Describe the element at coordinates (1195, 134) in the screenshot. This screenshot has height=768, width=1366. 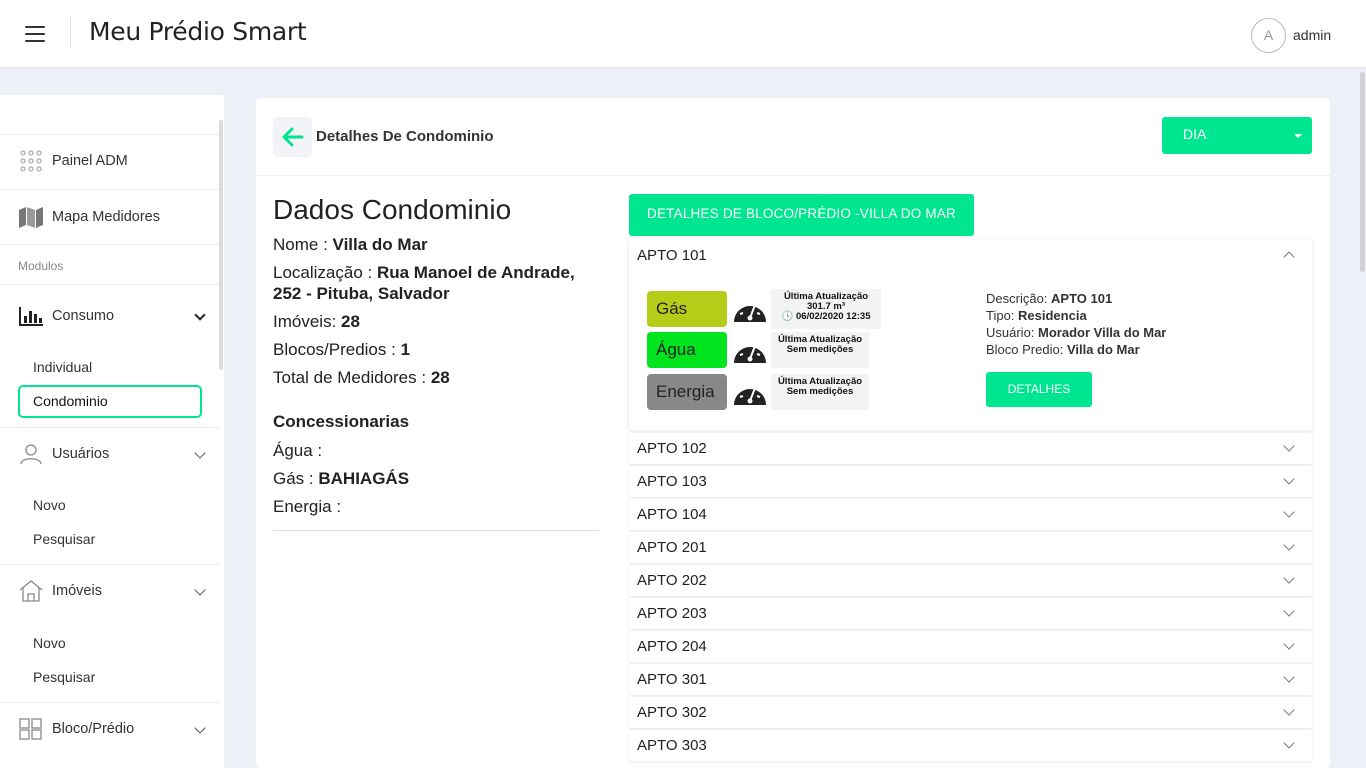
I see `period-select-value: DIA` at that location.